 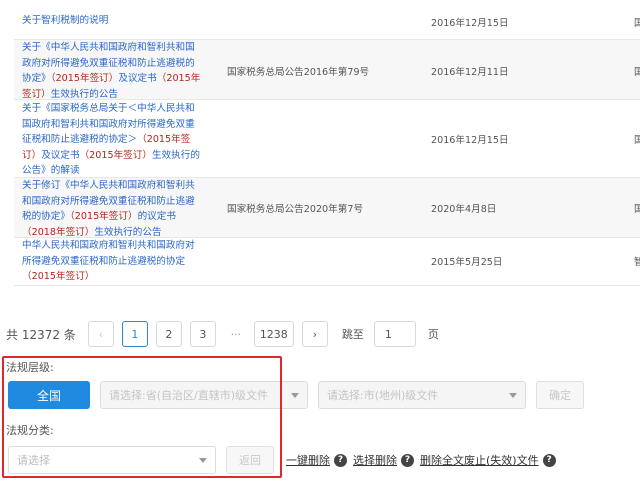 What do you see at coordinates (112, 21) in the screenshot?
I see `row-title-link: 关于智利税制的说明` at bounding box center [112, 21].